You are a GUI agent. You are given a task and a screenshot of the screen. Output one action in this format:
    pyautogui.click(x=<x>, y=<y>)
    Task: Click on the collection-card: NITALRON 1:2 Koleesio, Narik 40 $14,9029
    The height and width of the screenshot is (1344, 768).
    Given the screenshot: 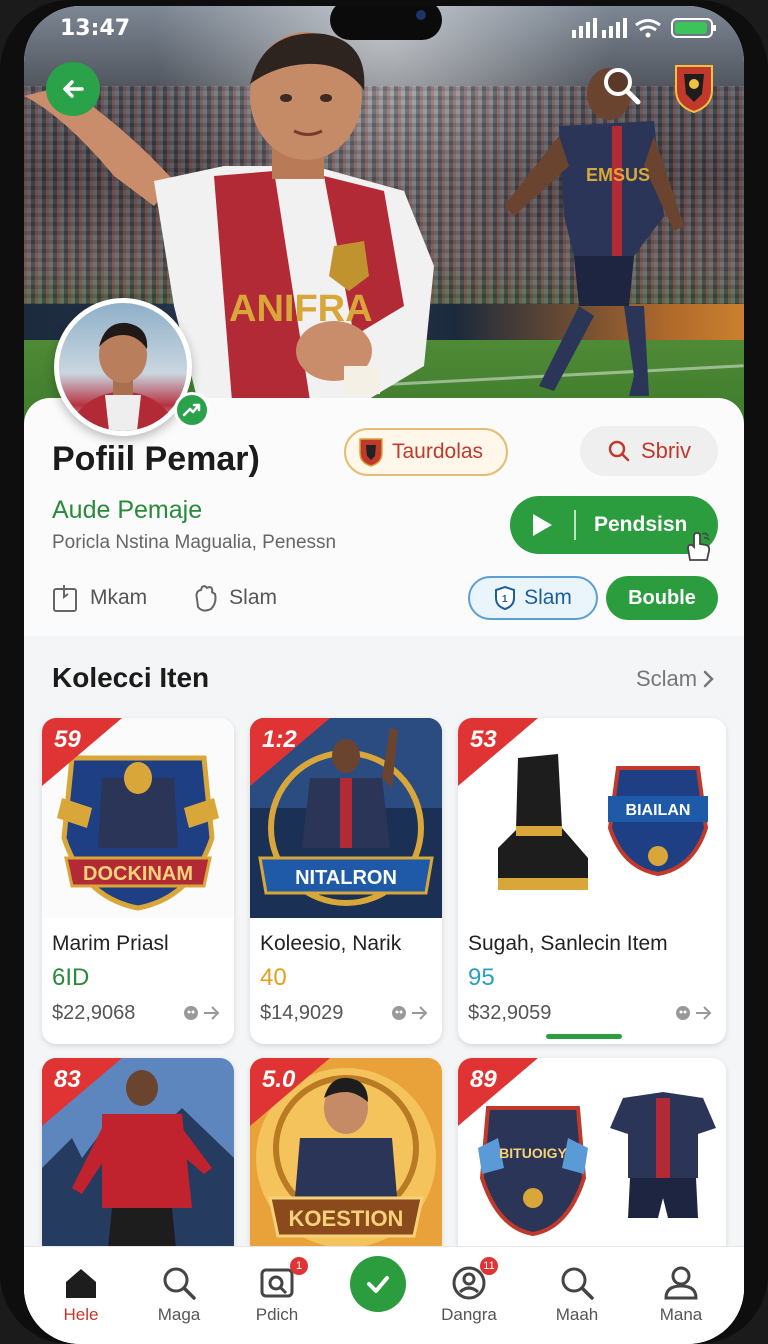 What is the action you would take?
    pyautogui.click(x=346, y=881)
    